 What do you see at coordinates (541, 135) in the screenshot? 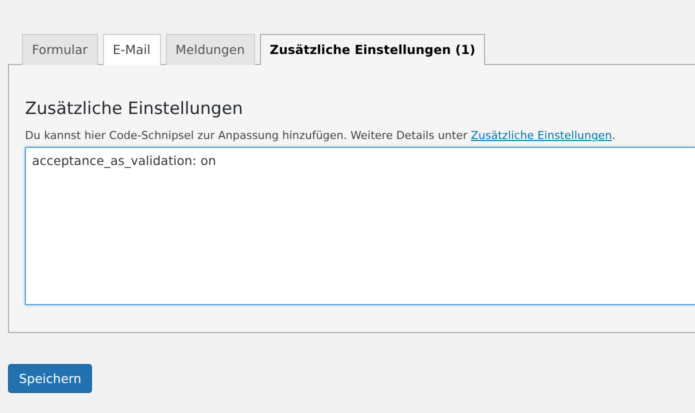
I see `settings-link: Zusätzliche Einstellungen` at bounding box center [541, 135].